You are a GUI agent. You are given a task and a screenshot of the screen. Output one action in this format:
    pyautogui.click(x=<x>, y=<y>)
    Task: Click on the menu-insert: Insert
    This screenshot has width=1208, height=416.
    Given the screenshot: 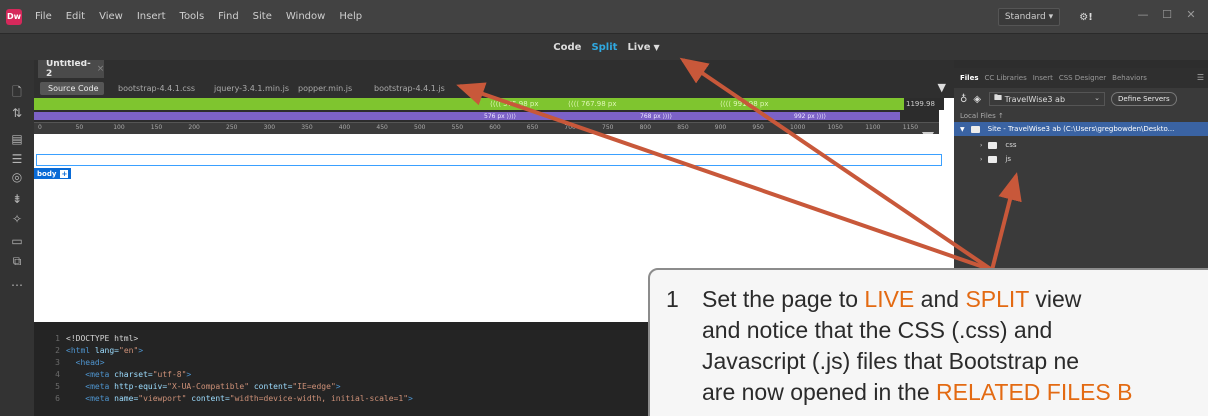 What is the action you would take?
    pyautogui.click(x=151, y=16)
    